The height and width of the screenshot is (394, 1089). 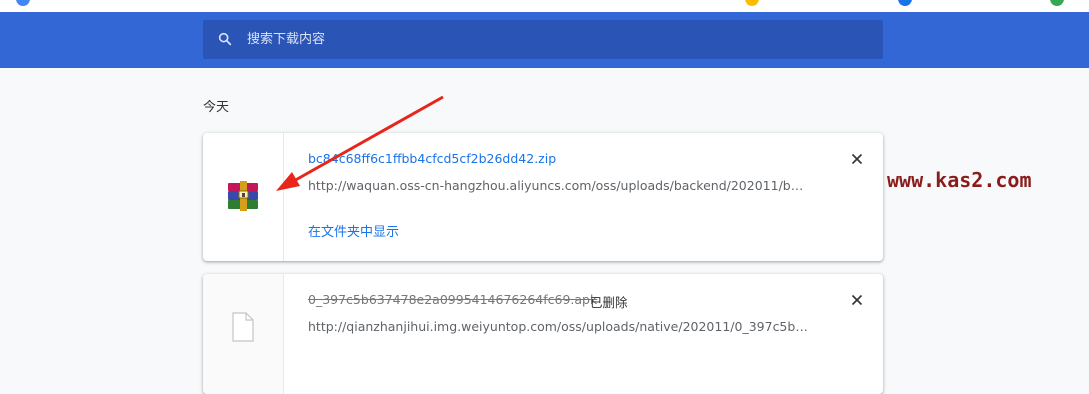 What do you see at coordinates (609, 302) in the screenshot?
I see `status-badge: 已删除` at bounding box center [609, 302].